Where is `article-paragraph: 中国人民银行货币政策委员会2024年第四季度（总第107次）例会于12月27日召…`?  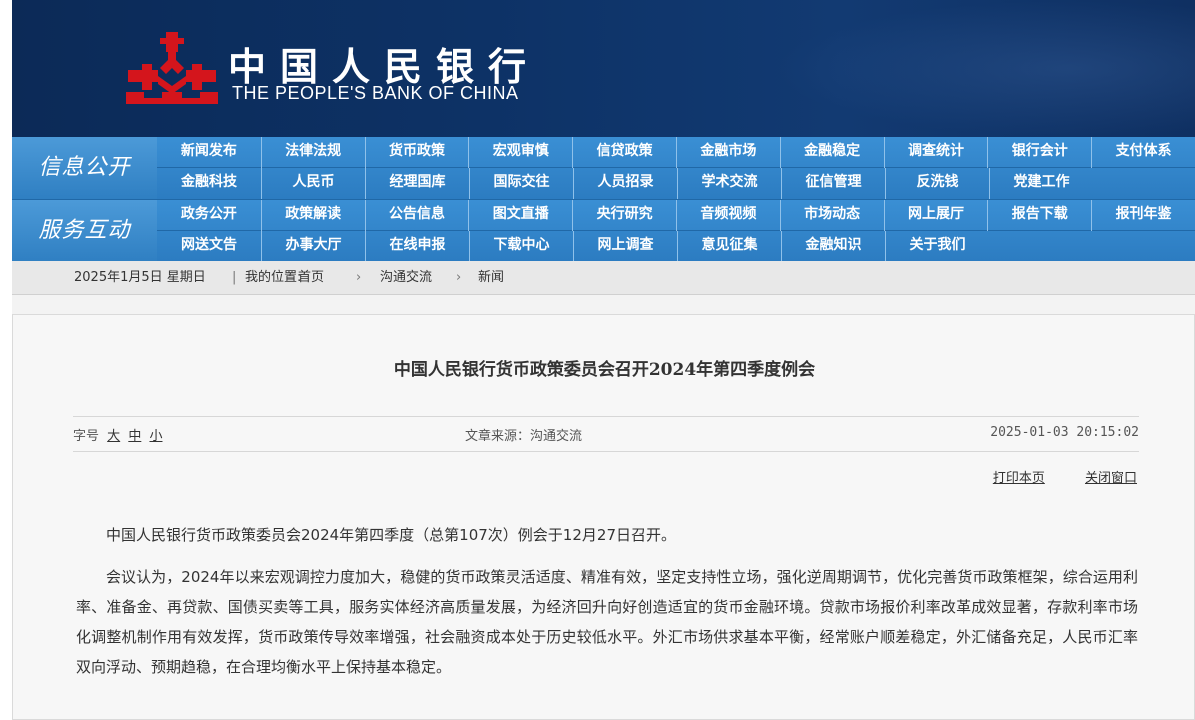 article-paragraph: 中国人民银行货币政策委员会2024年第四季度（总第107次）例会于12月27日召… is located at coordinates (391, 535).